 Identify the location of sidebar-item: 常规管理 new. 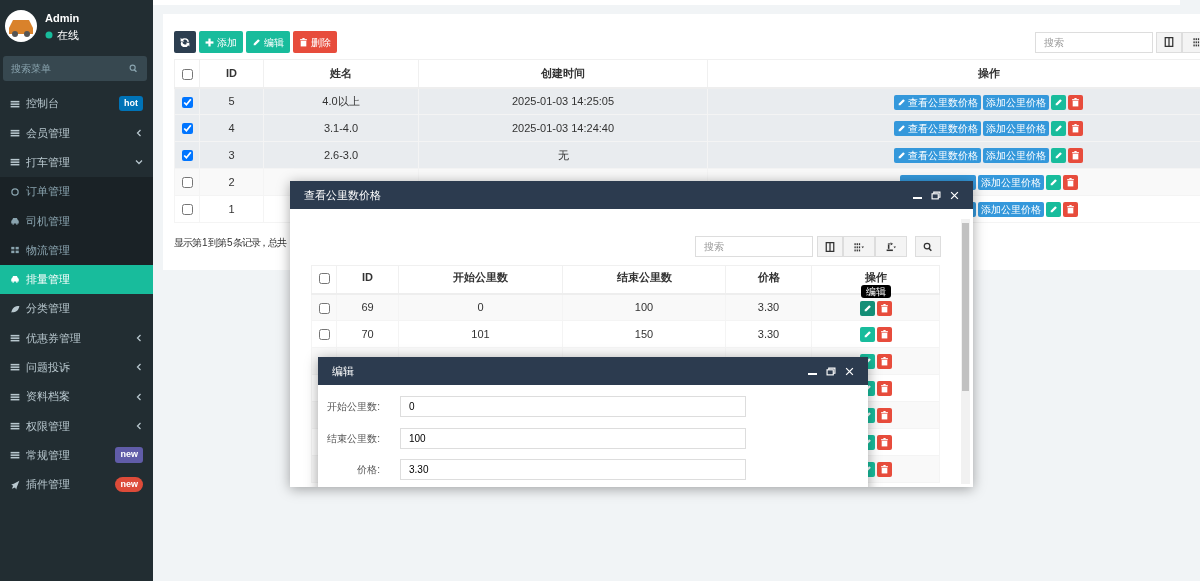
(76, 455).